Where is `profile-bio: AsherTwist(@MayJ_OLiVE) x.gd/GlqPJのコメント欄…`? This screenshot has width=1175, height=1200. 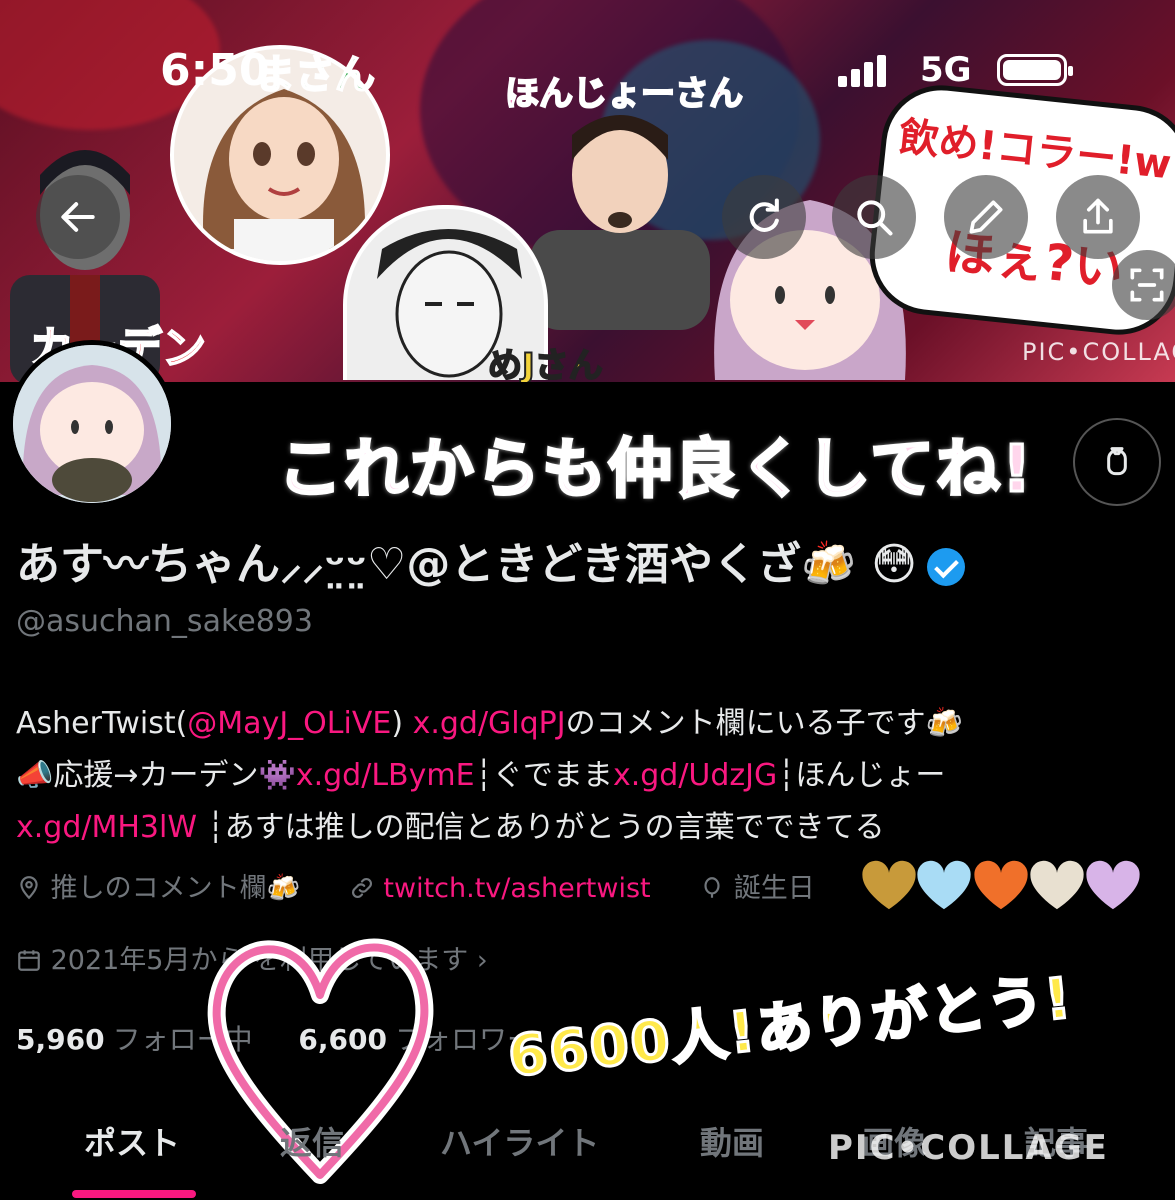
profile-bio: AsherTwist(@MayJ_OLiVE) x.gd/GlqPJのコメント欄… is located at coordinates (591, 776).